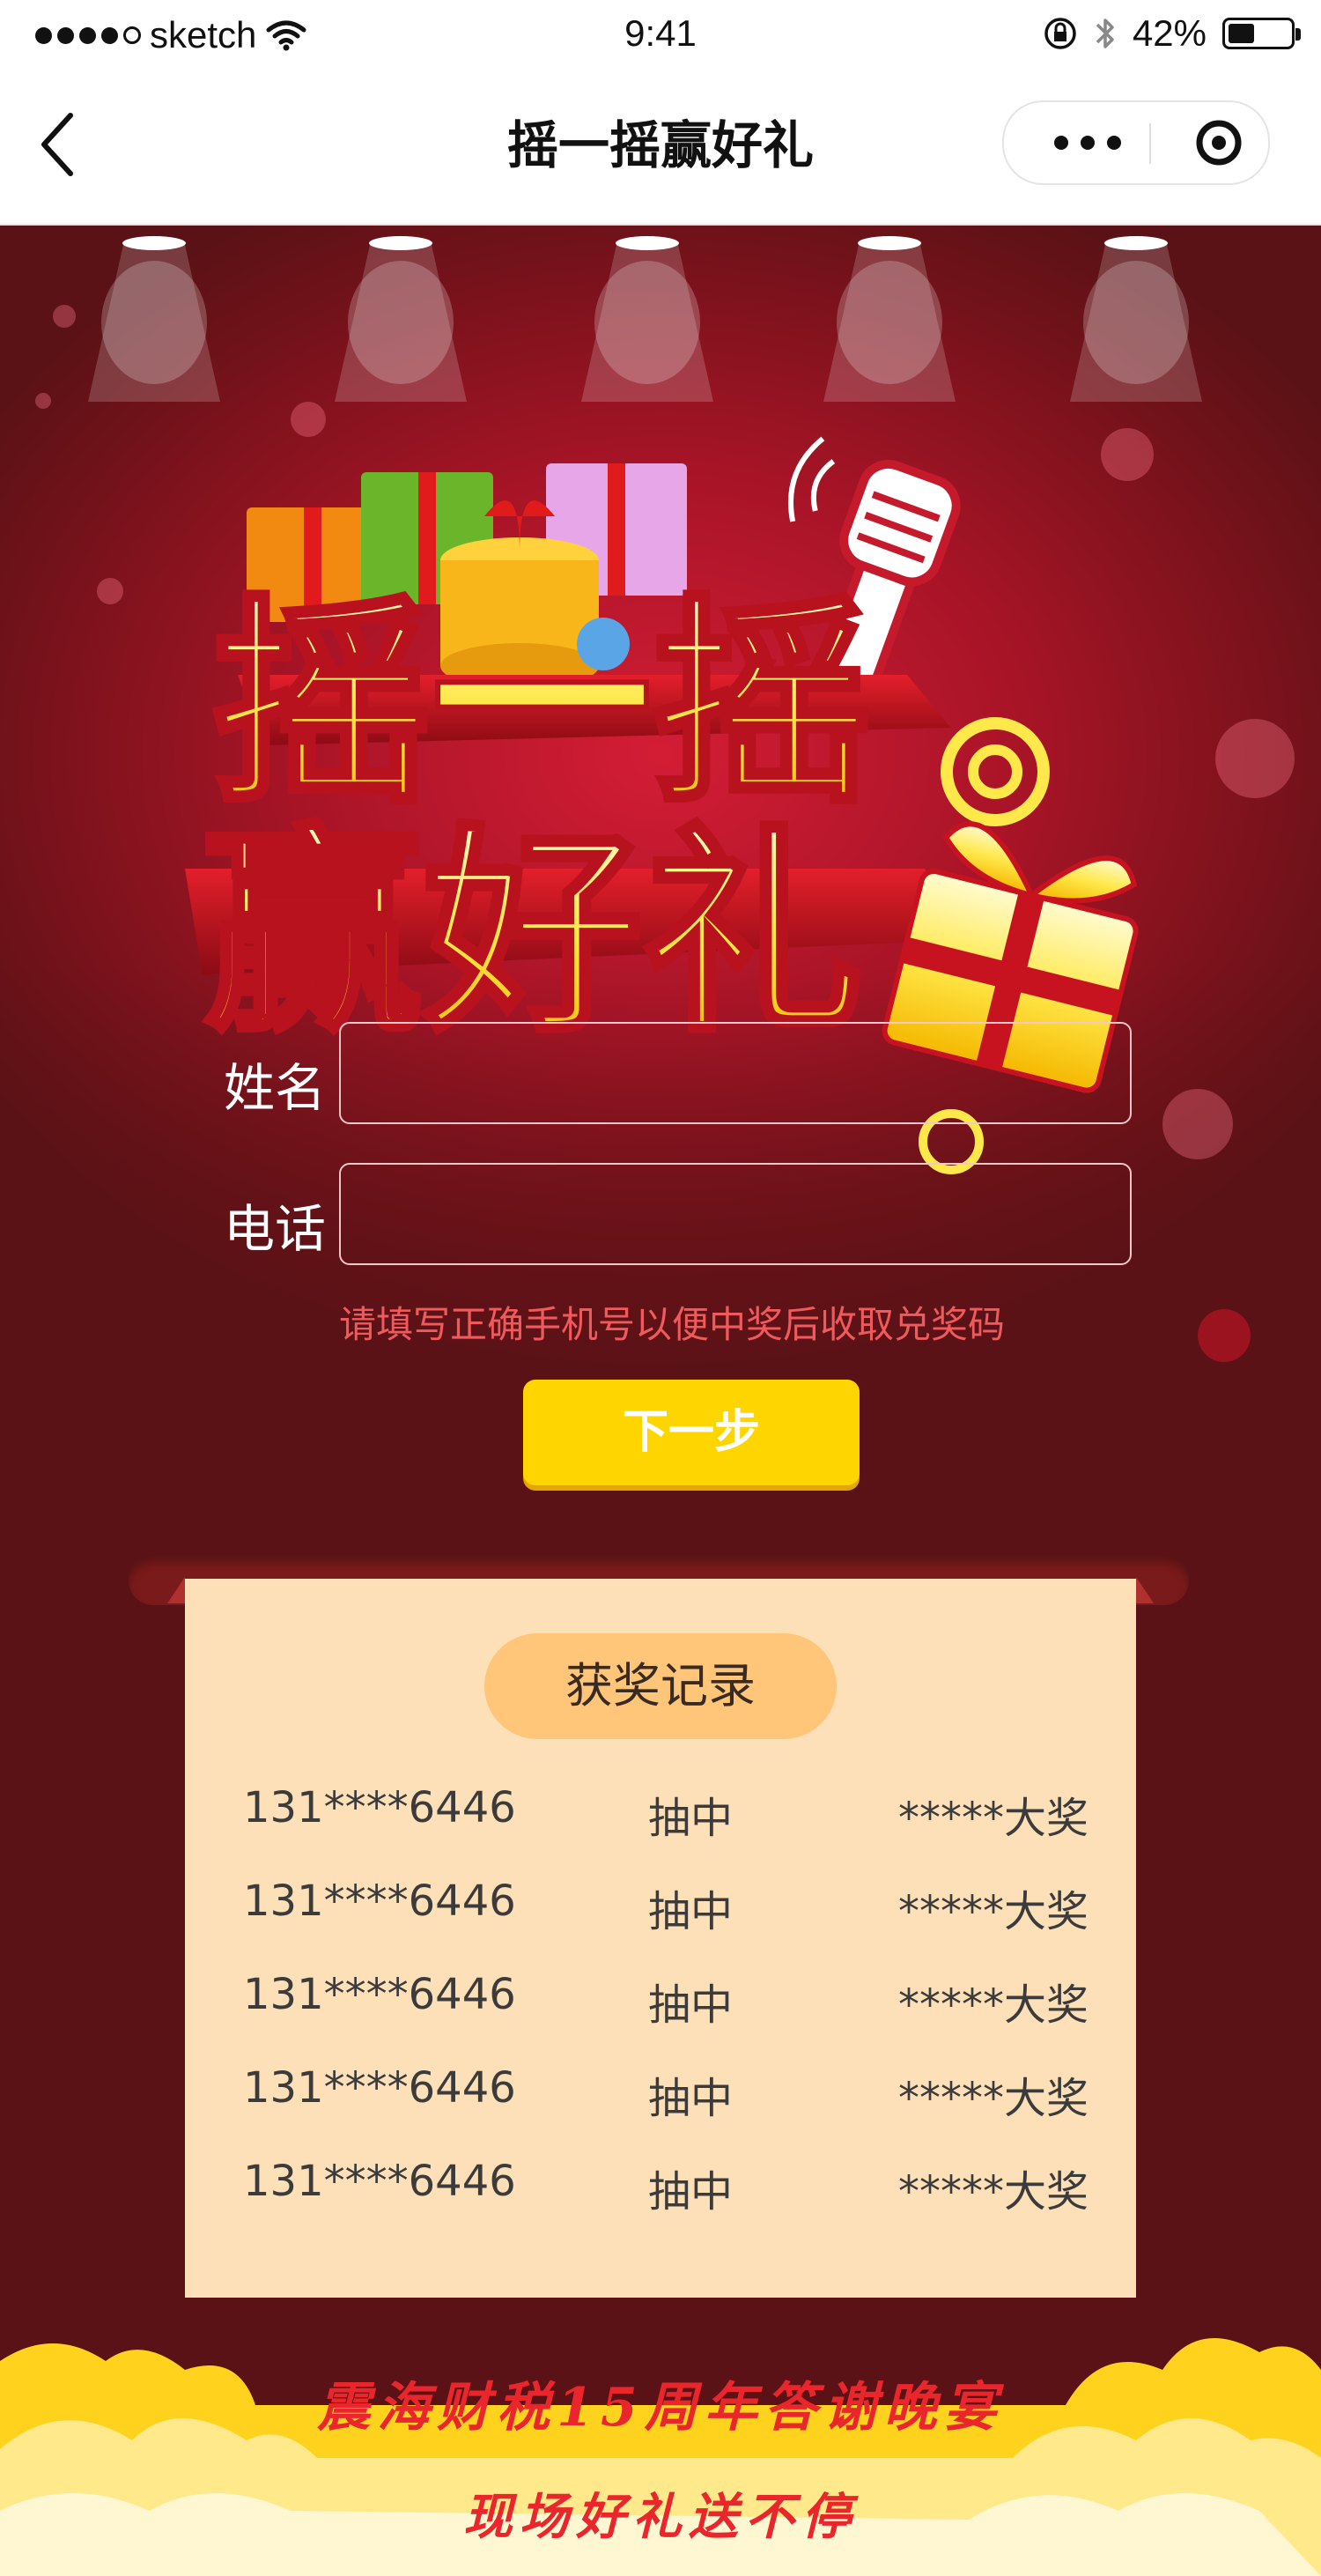 The image size is (1321, 2576). What do you see at coordinates (736, 1073) in the screenshot?
I see `name-input` at bounding box center [736, 1073].